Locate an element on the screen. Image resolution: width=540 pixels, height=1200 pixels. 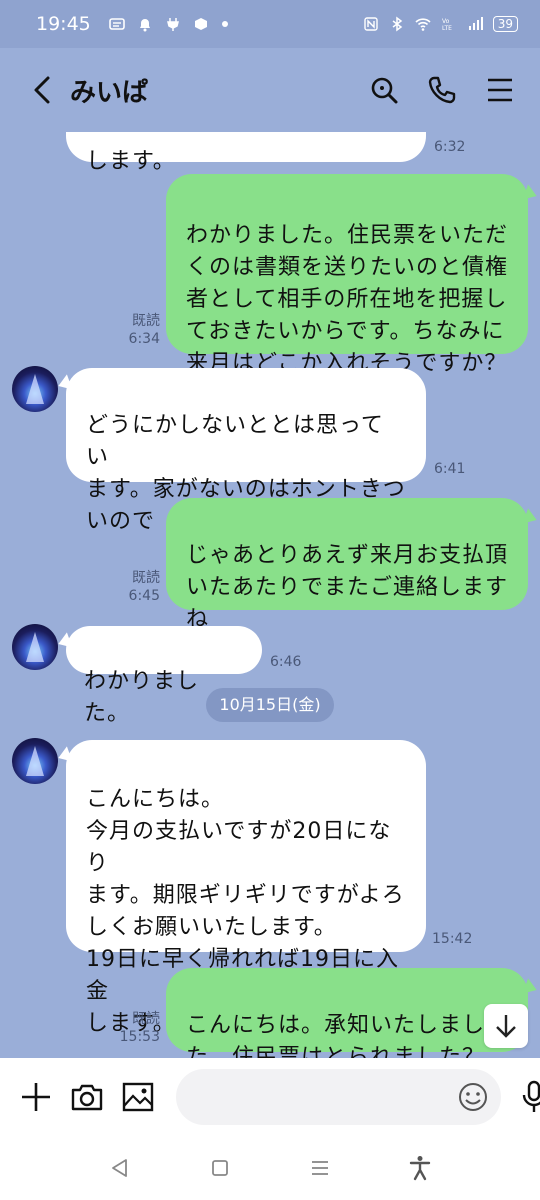
dot-icon is located at coordinates (224, 24).